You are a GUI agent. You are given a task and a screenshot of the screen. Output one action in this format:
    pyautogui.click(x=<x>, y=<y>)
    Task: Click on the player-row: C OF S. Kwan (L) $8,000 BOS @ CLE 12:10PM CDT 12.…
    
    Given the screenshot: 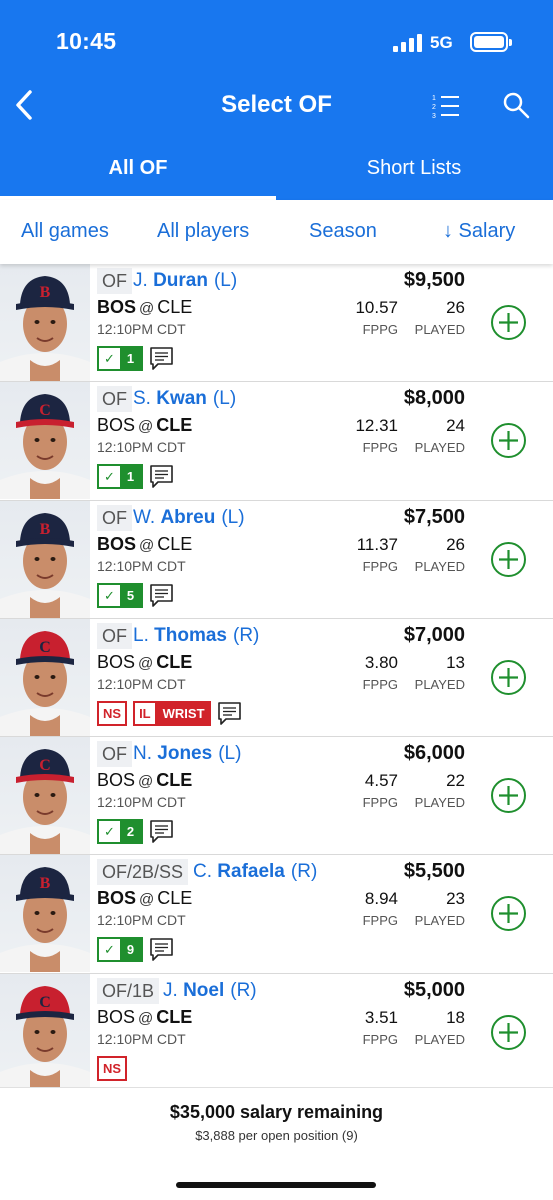 What is the action you would take?
    pyautogui.click(x=276, y=441)
    